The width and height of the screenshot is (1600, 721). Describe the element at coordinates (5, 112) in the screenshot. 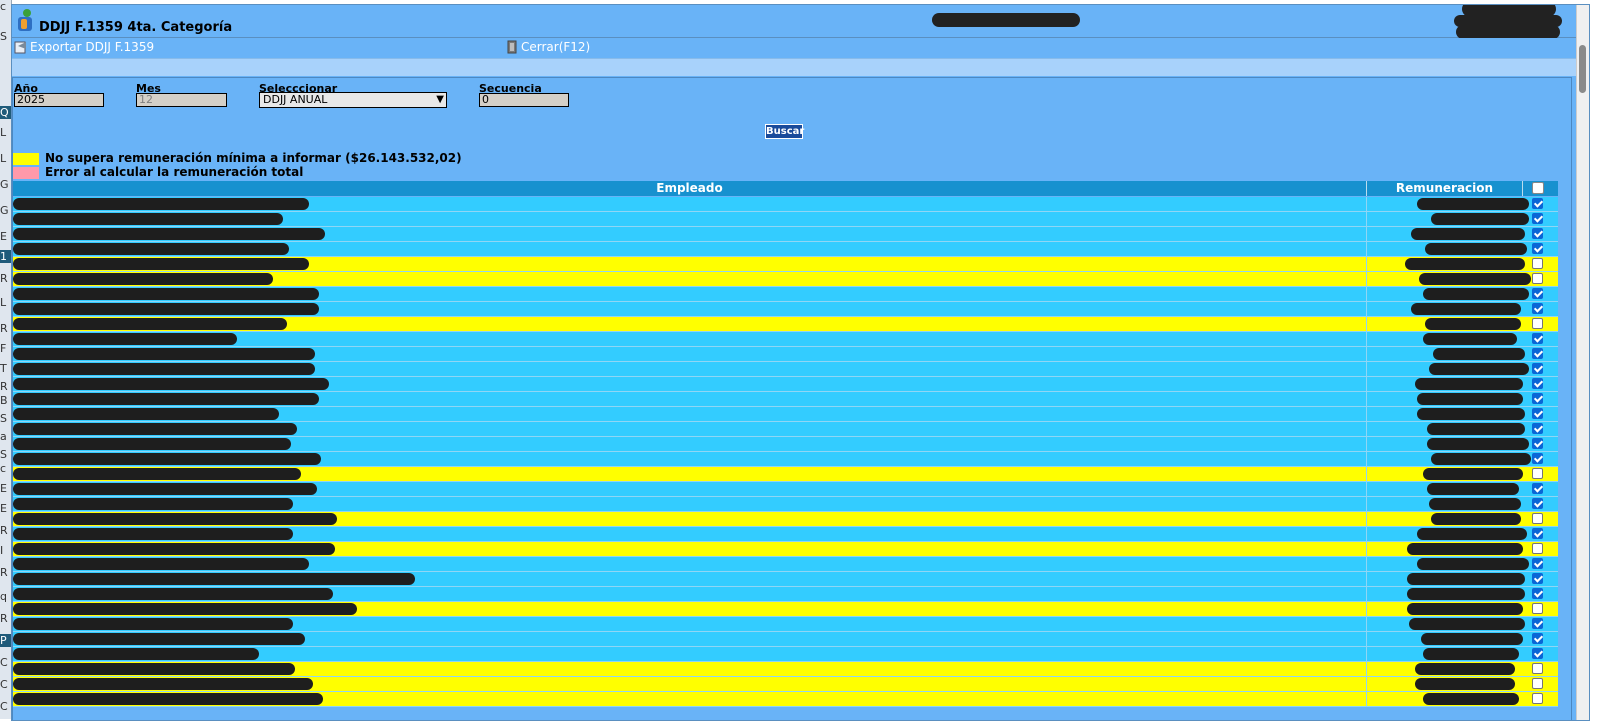

I see `background-letter: Q` at that location.